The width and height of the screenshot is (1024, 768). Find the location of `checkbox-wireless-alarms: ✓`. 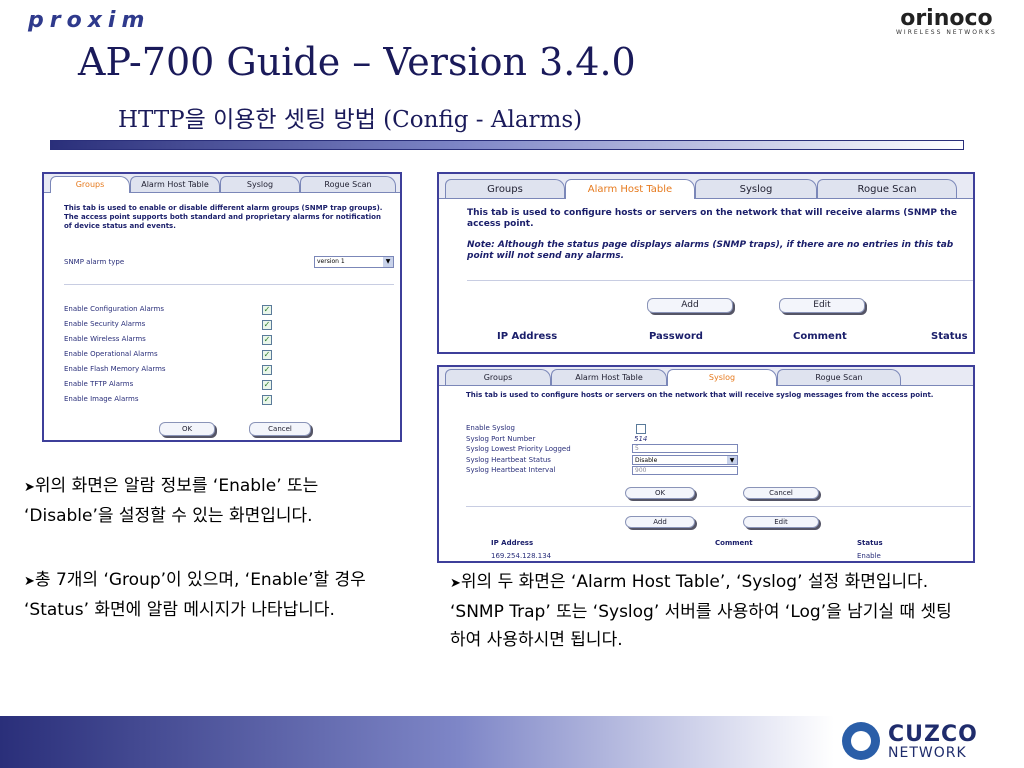

checkbox-wireless-alarms: ✓ is located at coordinates (267, 340).